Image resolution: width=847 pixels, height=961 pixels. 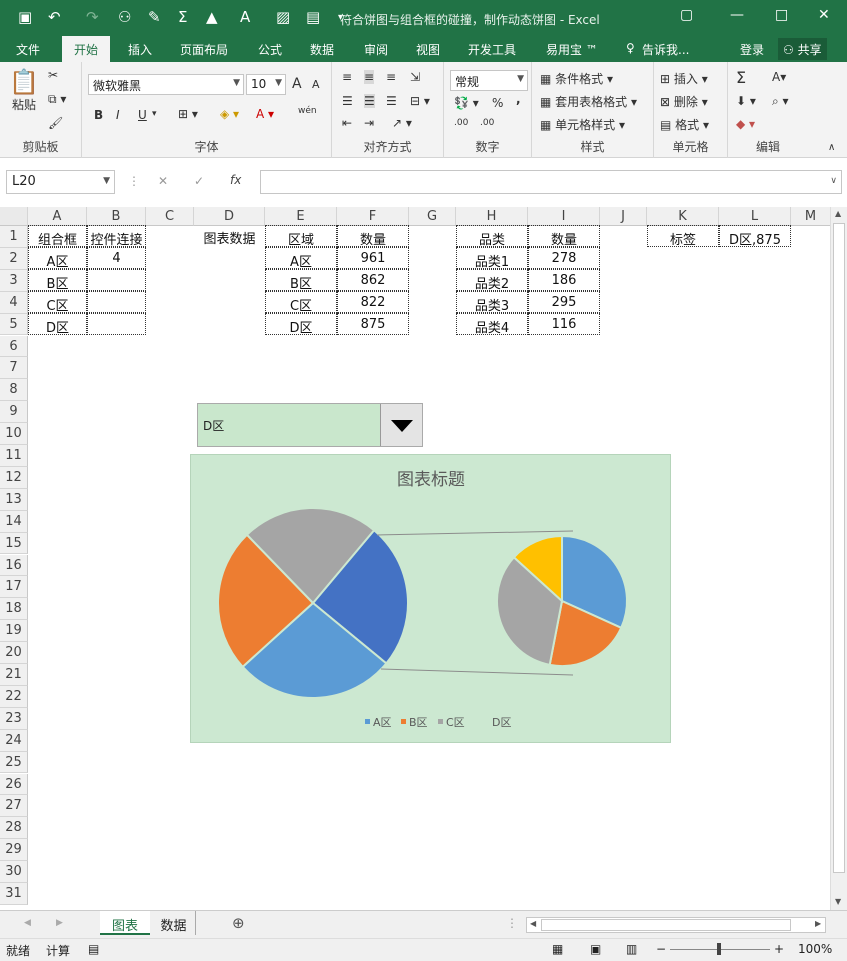 I want to click on row-header: 20, so click(x=14, y=653).